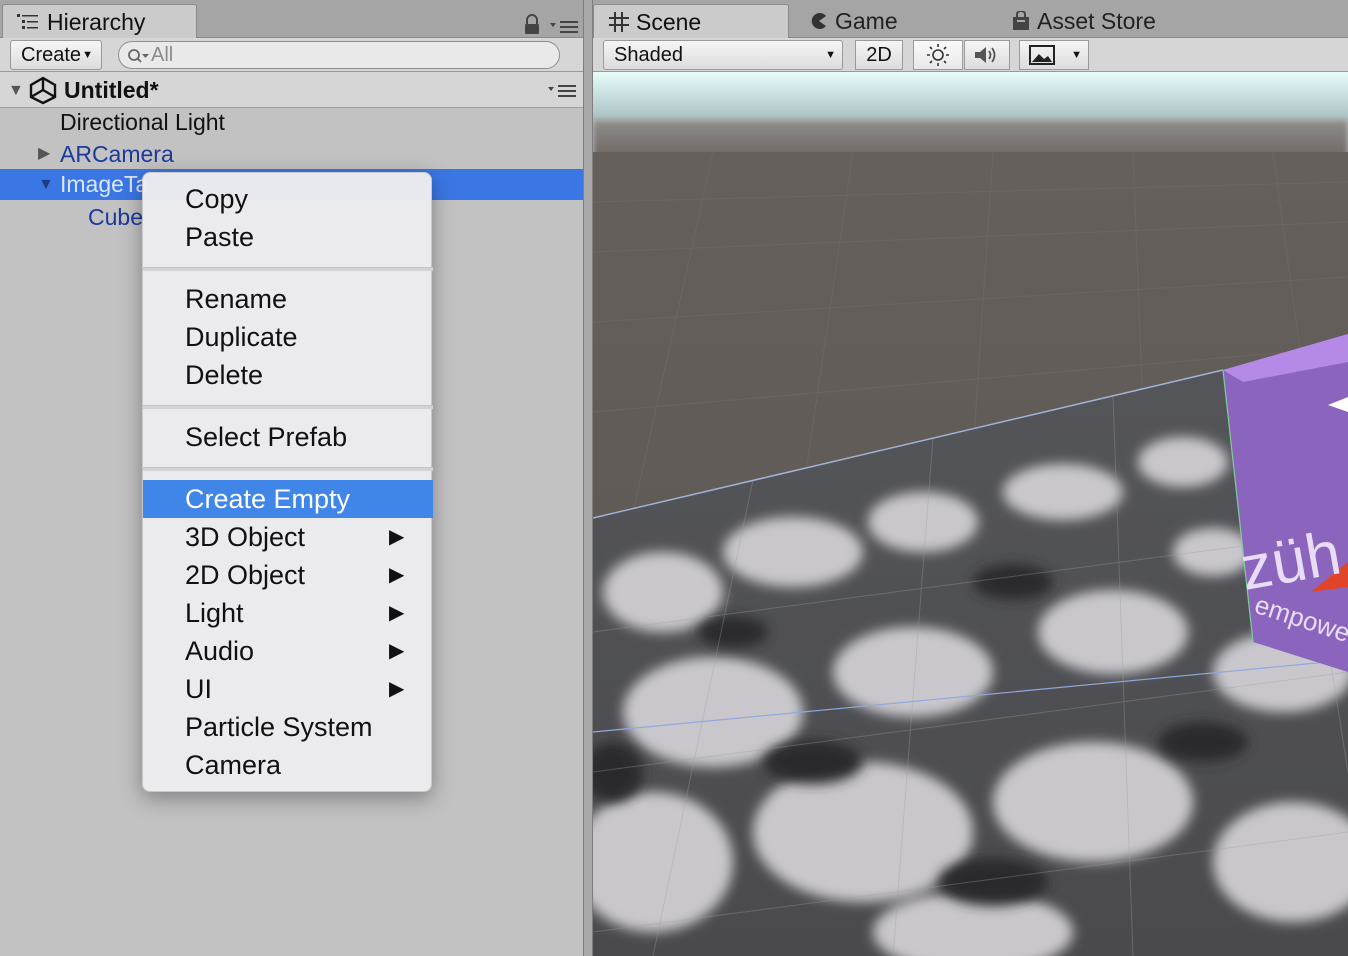 Image resolution: width=1348 pixels, height=956 pixels. I want to click on shading-mode-dropdown: Shaded ▼, so click(723, 55).